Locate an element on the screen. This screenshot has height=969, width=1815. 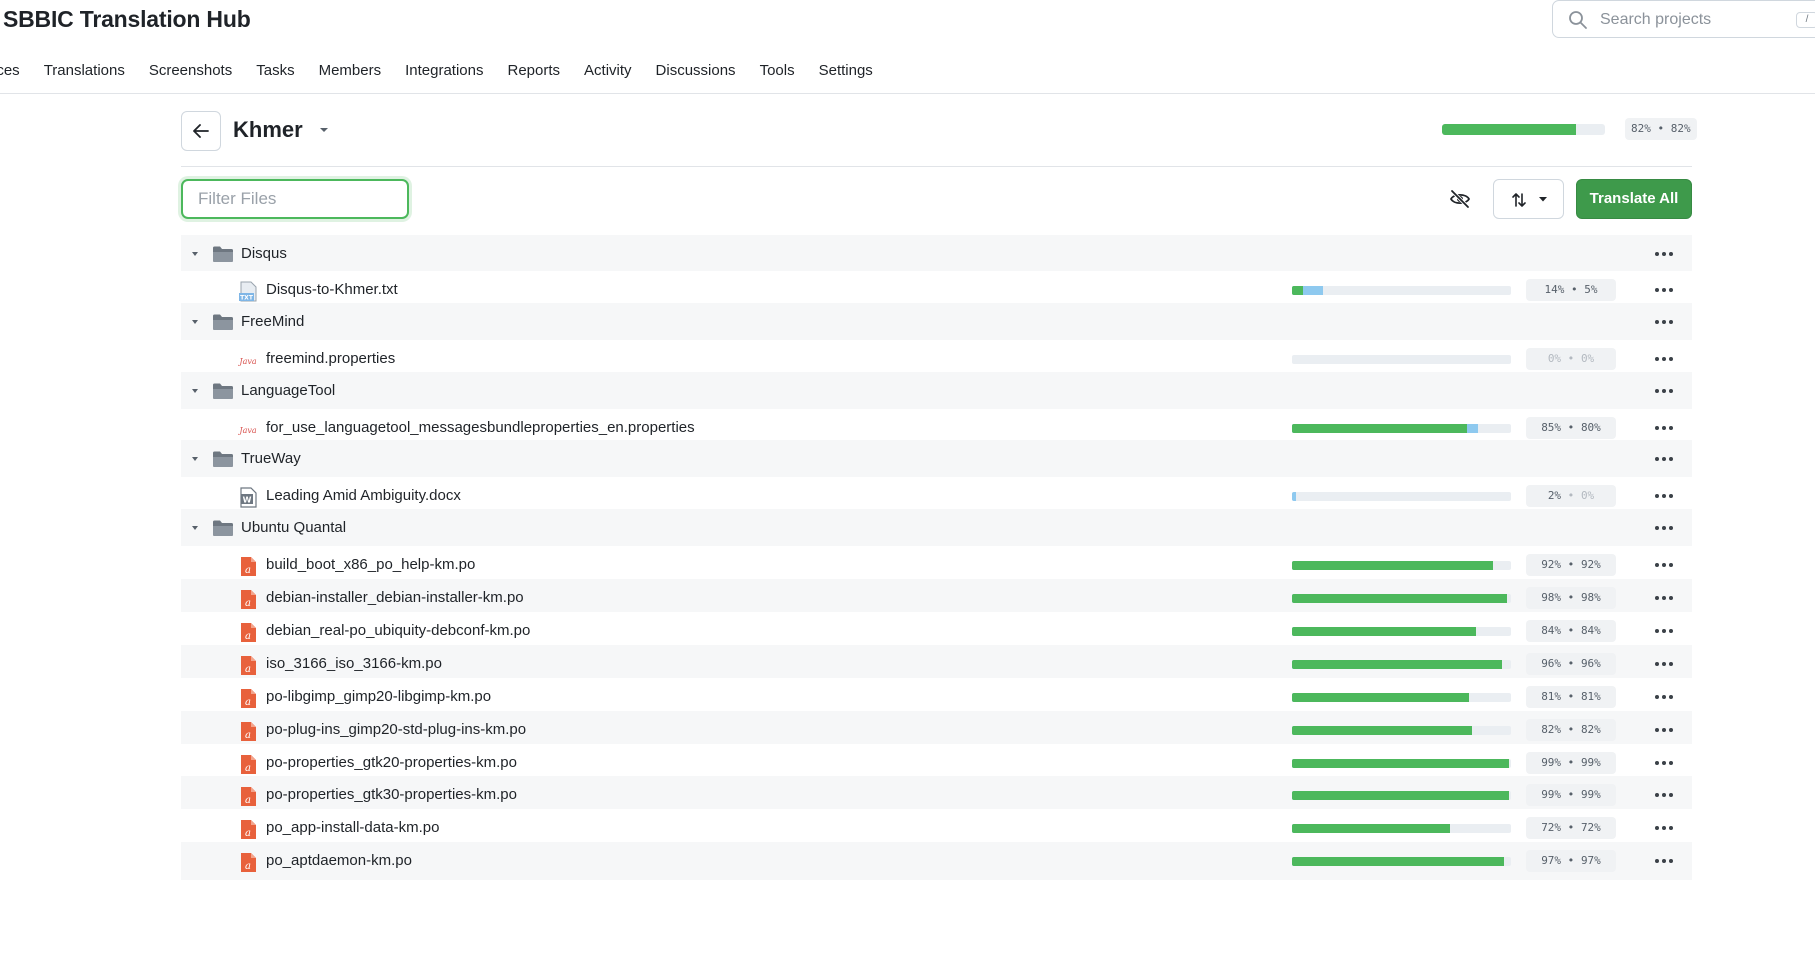
nav-item-tasks: Tasks is located at coordinates (275, 71).